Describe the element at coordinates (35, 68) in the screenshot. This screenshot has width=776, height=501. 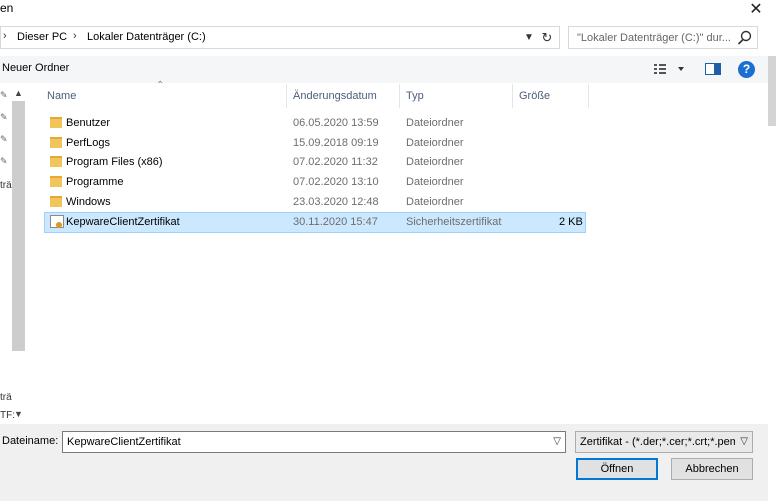
I see `new-folder-button: Neuer Ordner` at that location.